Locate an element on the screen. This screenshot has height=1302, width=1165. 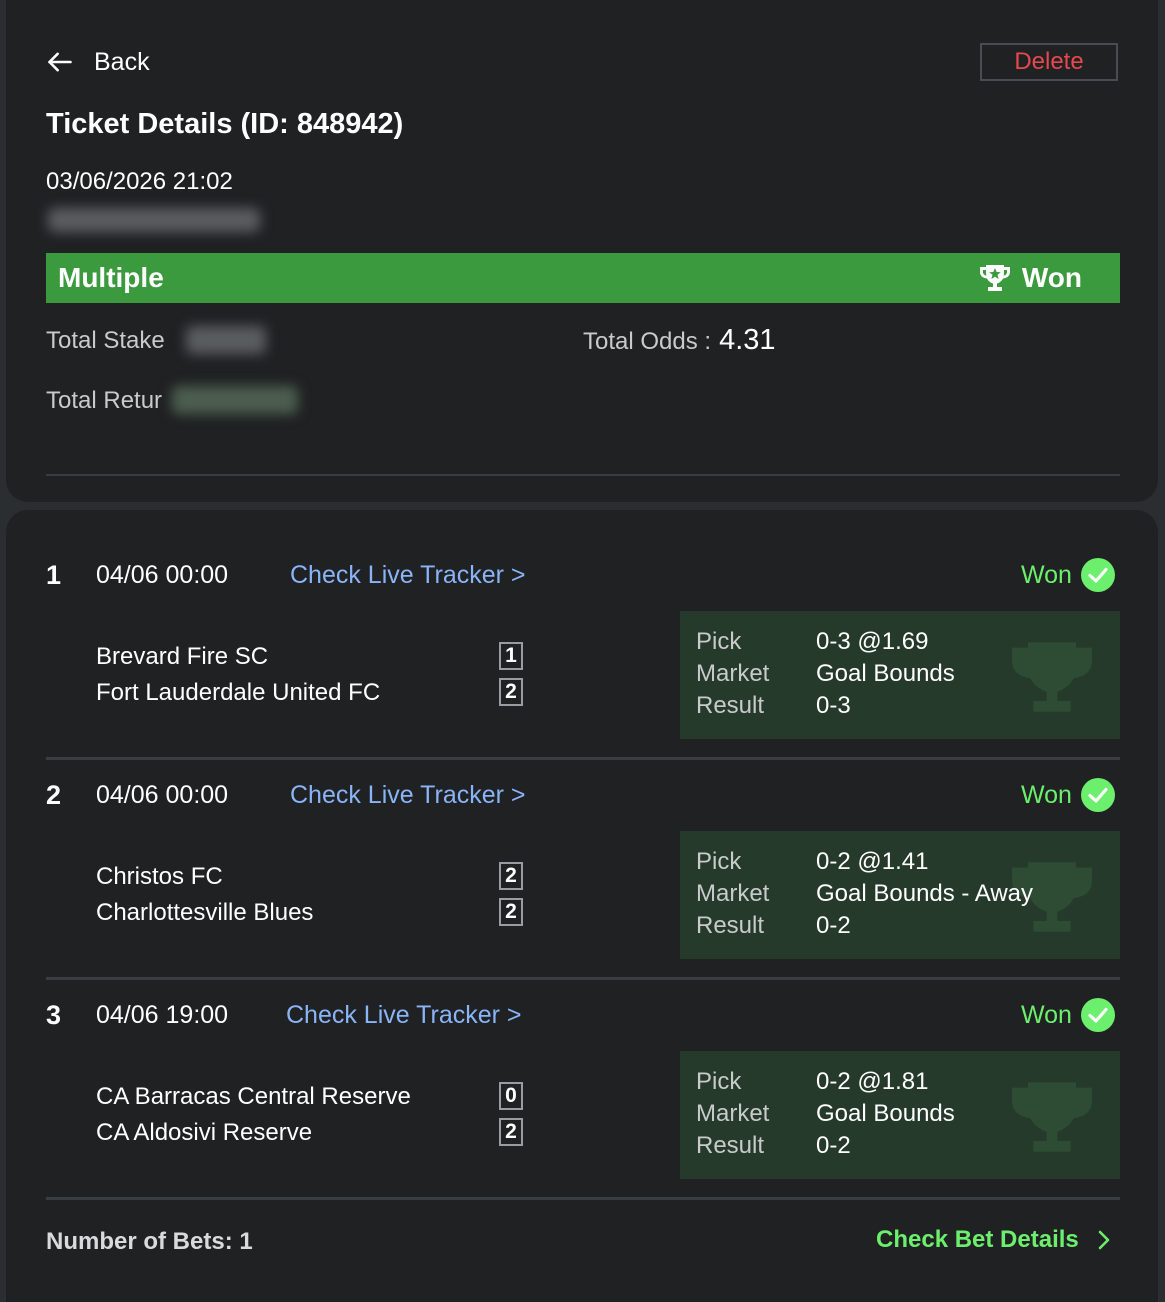
selection-number: 1 is located at coordinates (54, 575).